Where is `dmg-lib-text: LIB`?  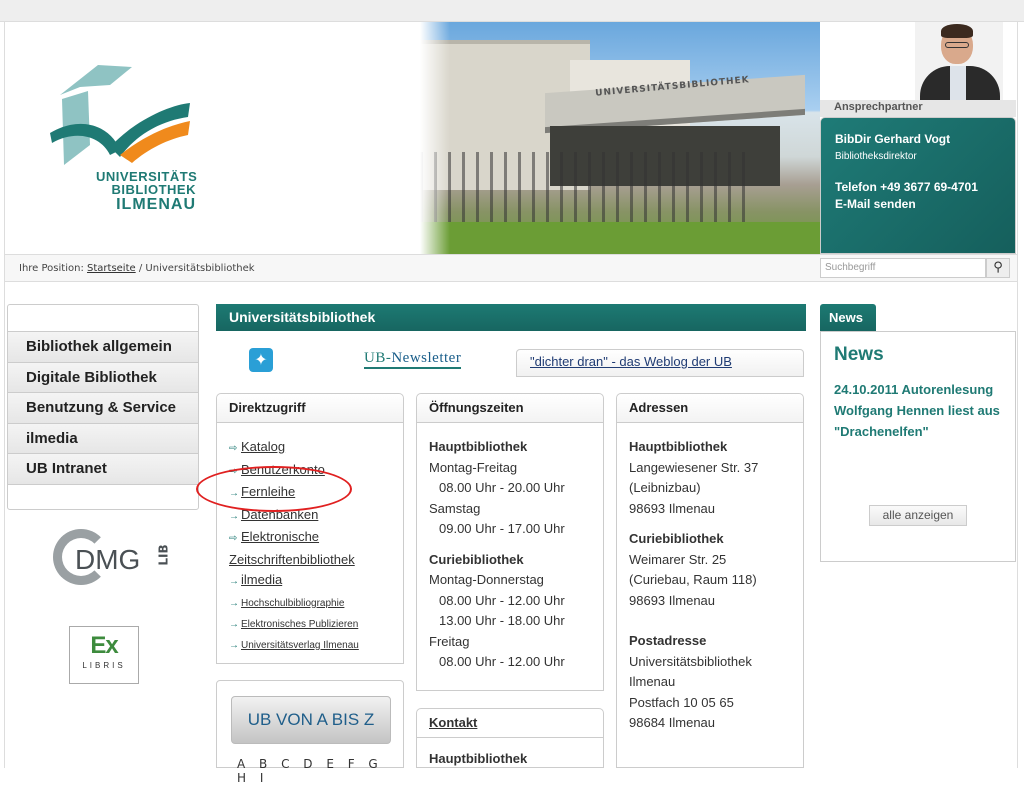 dmg-lib-text: LIB is located at coordinates (163, 555).